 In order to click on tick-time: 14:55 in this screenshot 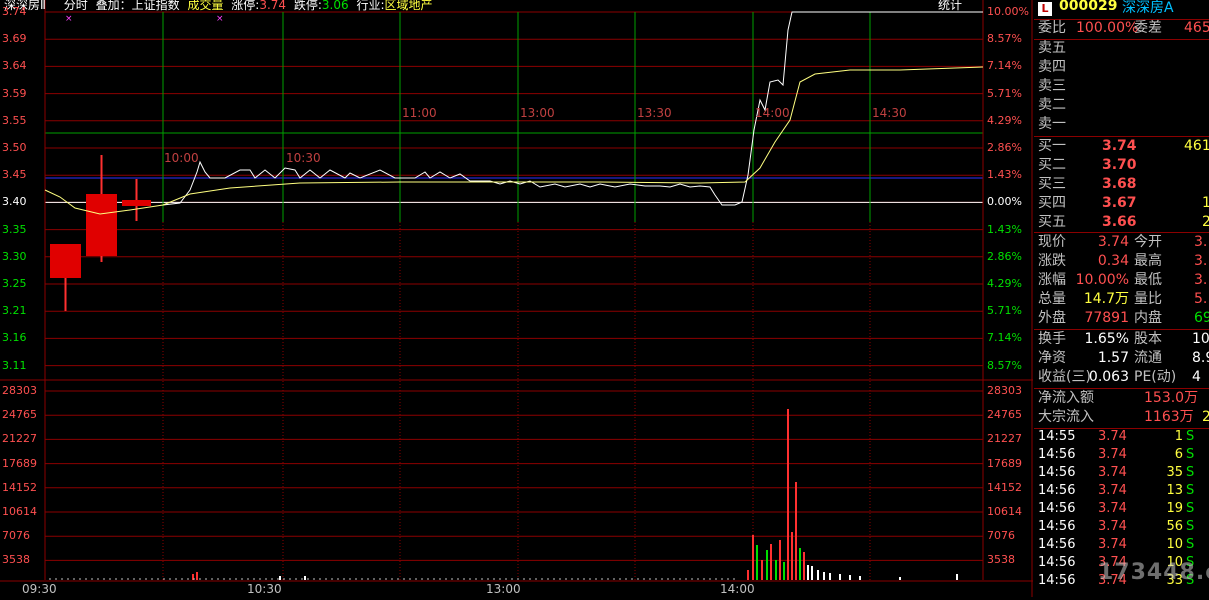, I will do `click(1057, 436)`.